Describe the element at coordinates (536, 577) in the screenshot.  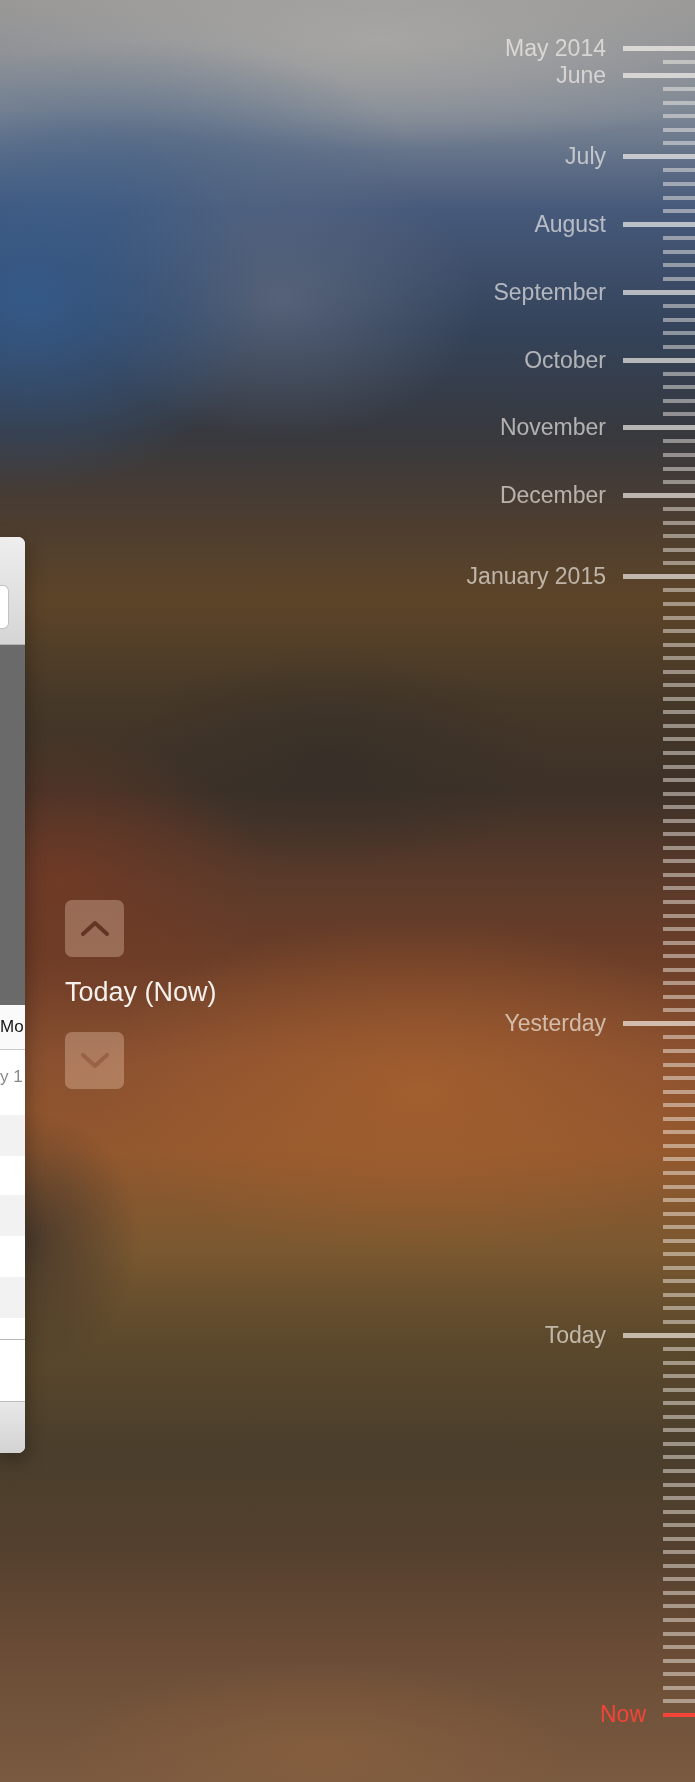
I see `timeline-label: January 2015` at that location.